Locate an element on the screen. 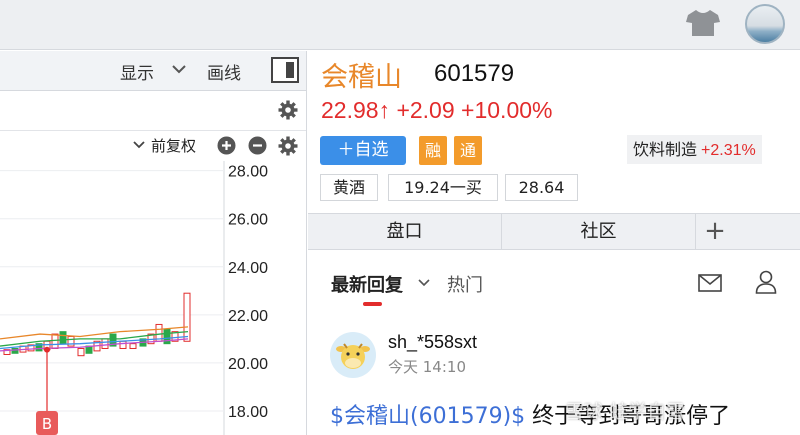 The width and height of the screenshot is (800, 435). tab-divider is located at coordinates (695, 232).